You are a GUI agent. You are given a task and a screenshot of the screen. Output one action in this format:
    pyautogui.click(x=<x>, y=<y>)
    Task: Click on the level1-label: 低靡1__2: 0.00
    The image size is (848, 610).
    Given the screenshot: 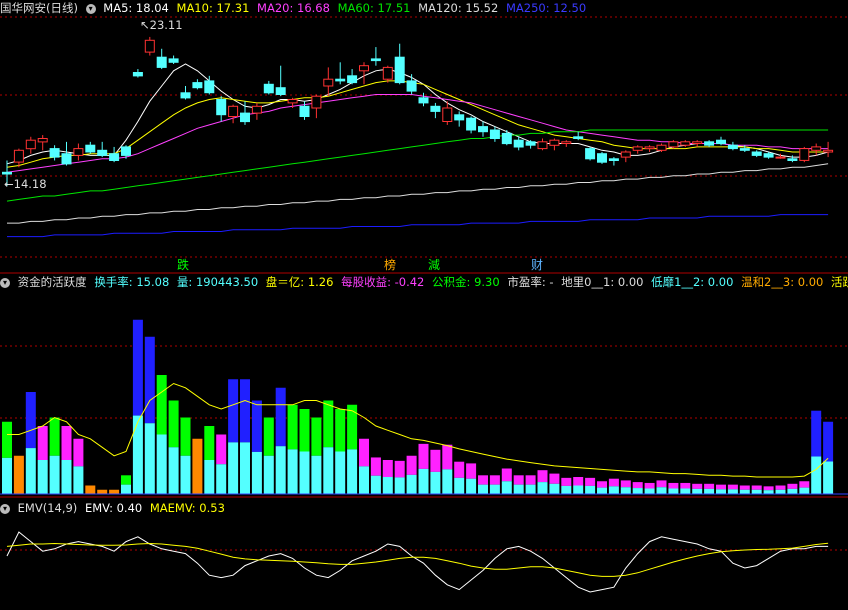 What is the action you would take?
    pyautogui.click(x=692, y=282)
    